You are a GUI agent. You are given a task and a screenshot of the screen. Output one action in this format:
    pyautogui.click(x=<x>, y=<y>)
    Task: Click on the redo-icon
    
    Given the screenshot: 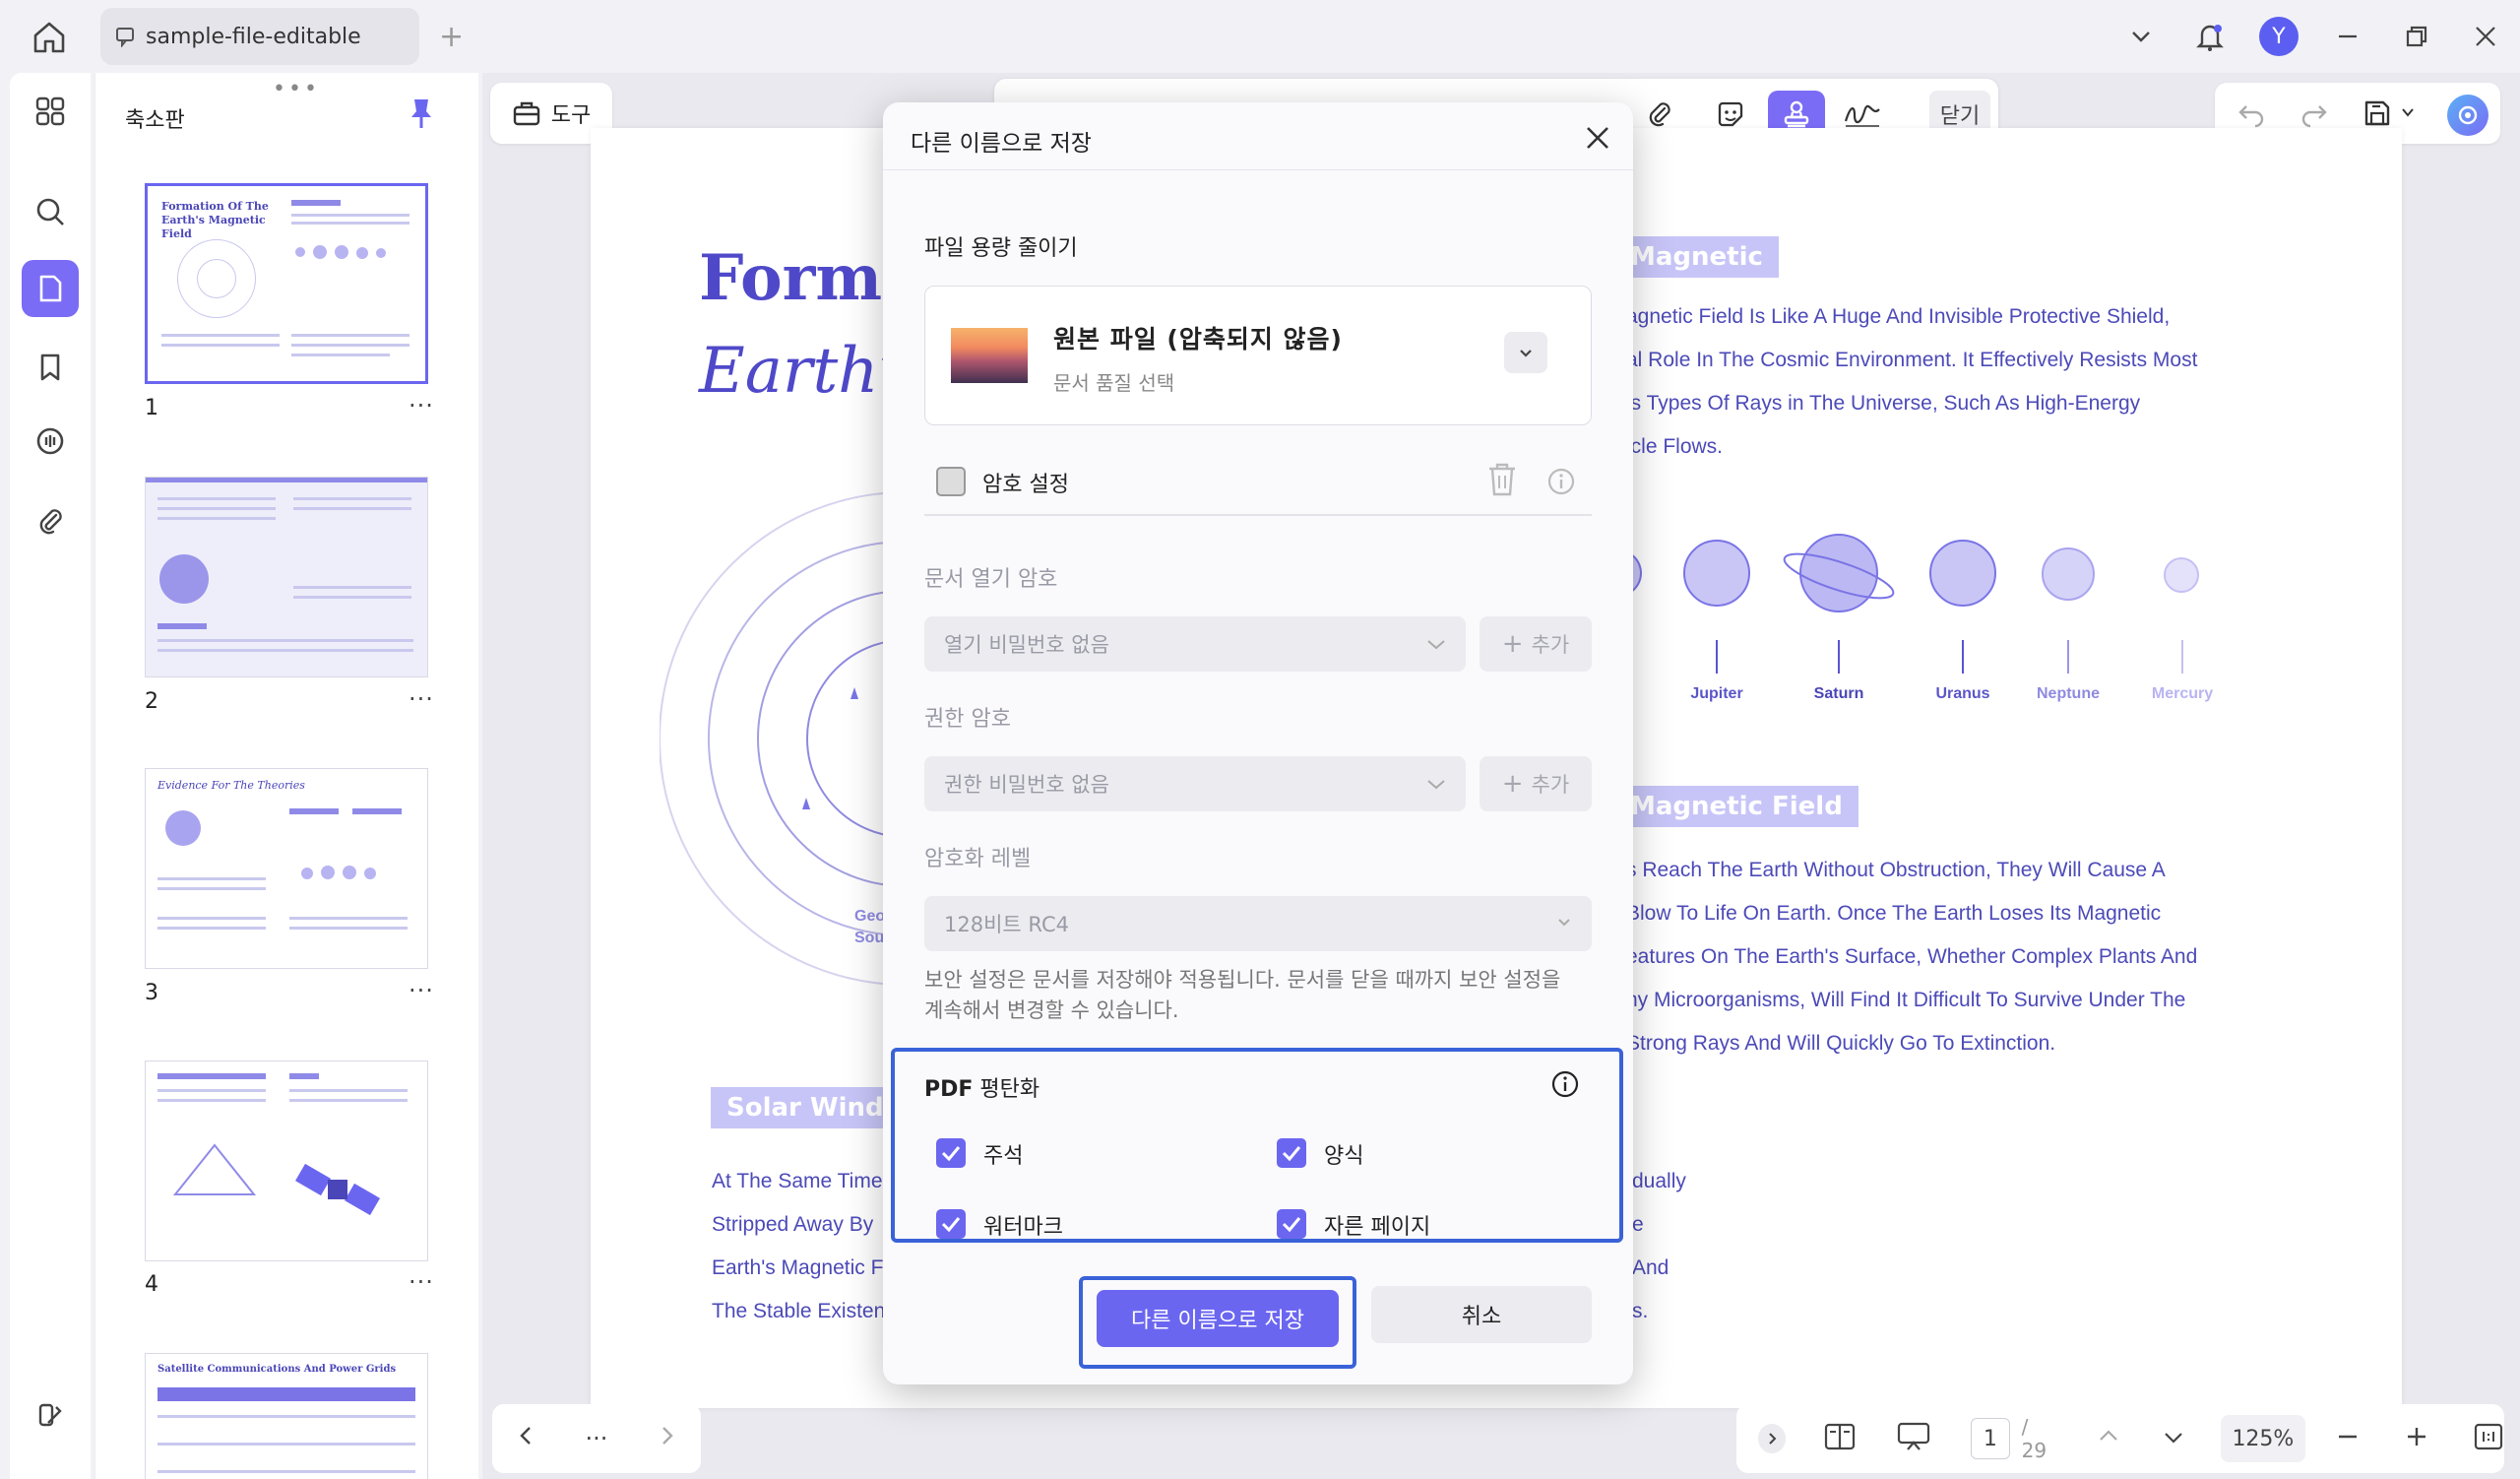 What is the action you would take?
    pyautogui.click(x=2314, y=115)
    